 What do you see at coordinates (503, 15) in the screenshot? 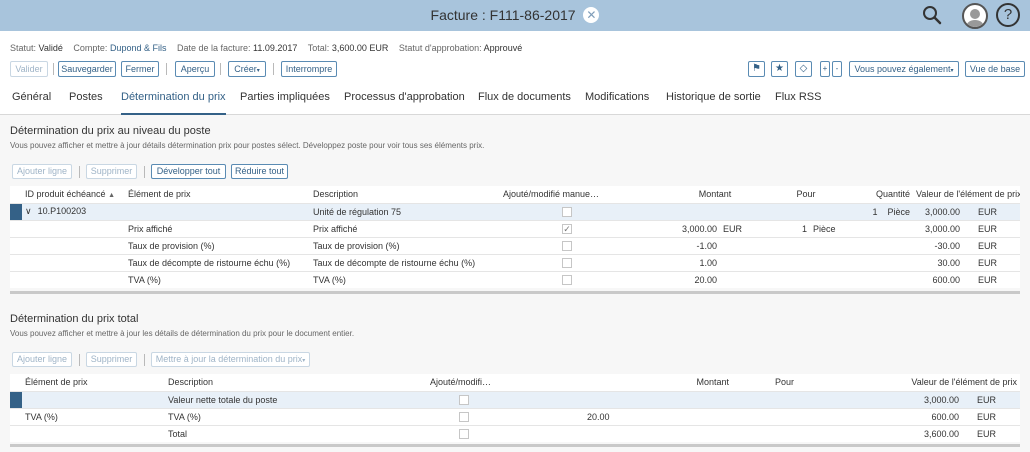
I see `window-title-text: Facture : F111-86-2017` at bounding box center [503, 15].